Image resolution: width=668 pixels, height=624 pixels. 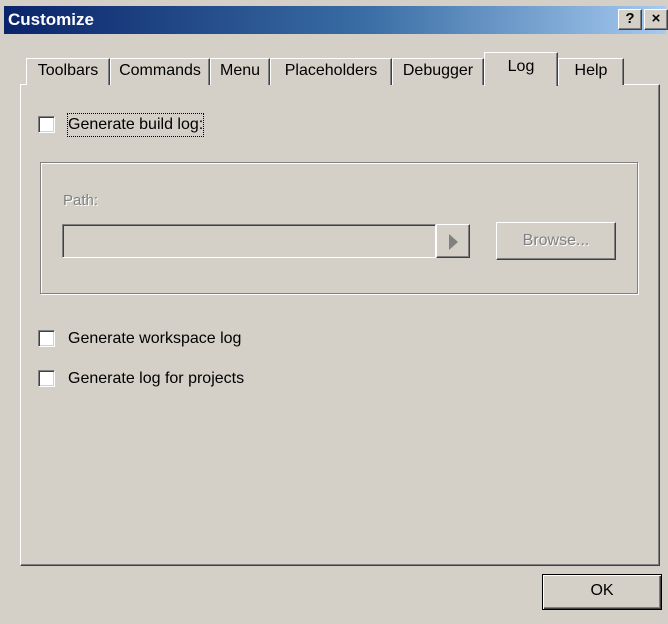 What do you see at coordinates (521, 69) in the screenshot?
I see `tab-log: Log` at bounding box center [521, 69].